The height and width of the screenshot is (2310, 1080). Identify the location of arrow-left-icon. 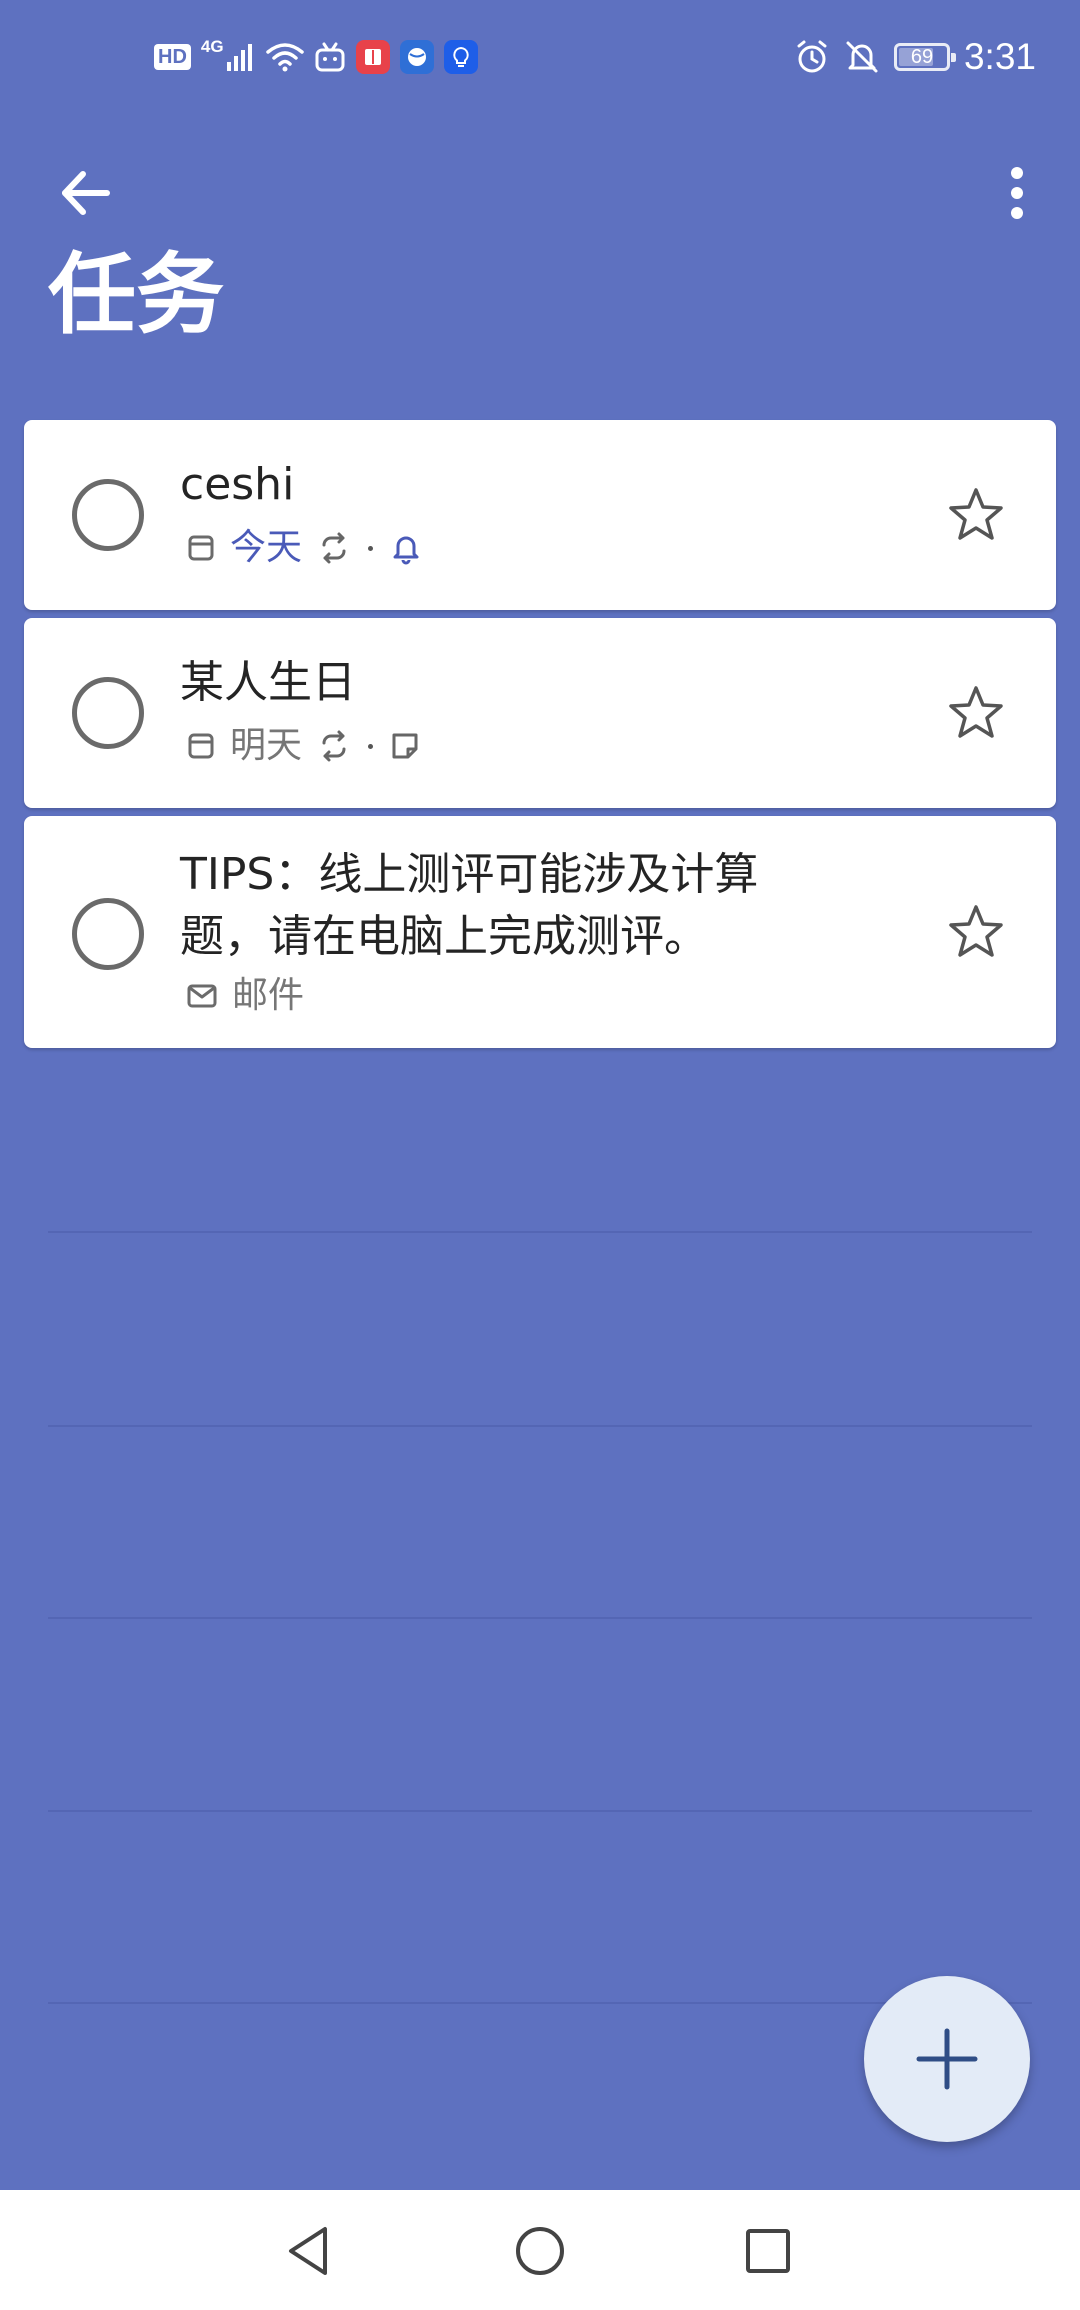
(86, 193).